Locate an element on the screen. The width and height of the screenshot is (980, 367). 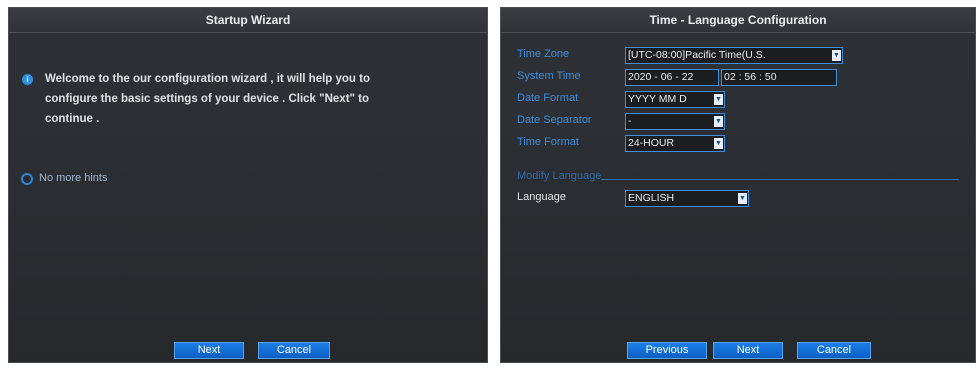
time-zone-select: [UTC-08:00]Pacific Time(U.S. ▼ is located at coordinates (734, 55).